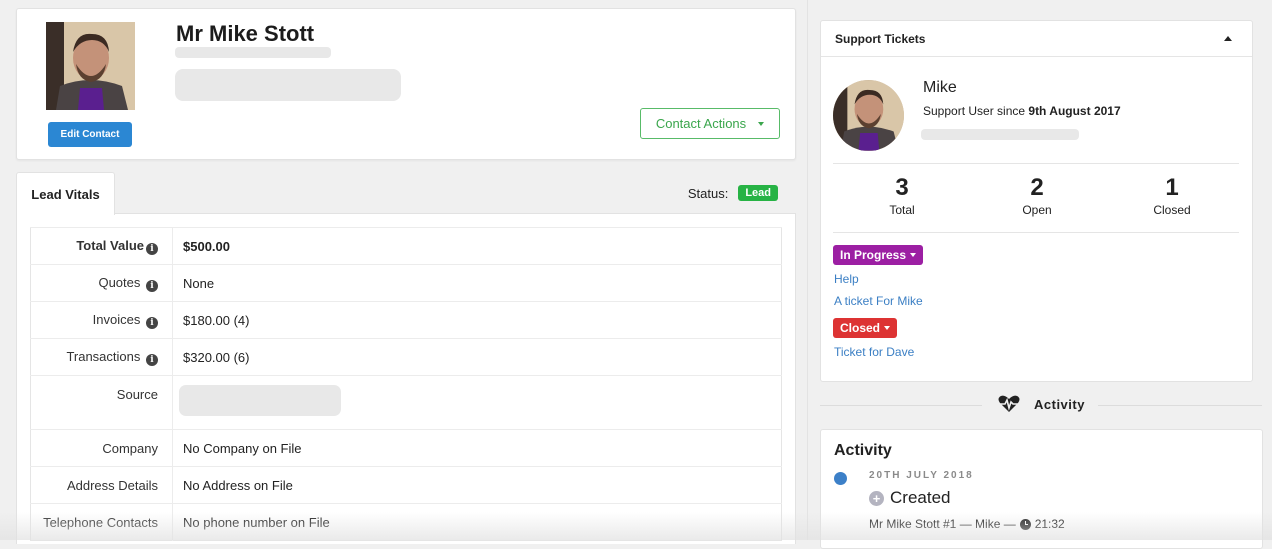 The height and width of the screenshot is (549, 1272). I want to click on vitals-label: Invoices i, so click(101, 320).